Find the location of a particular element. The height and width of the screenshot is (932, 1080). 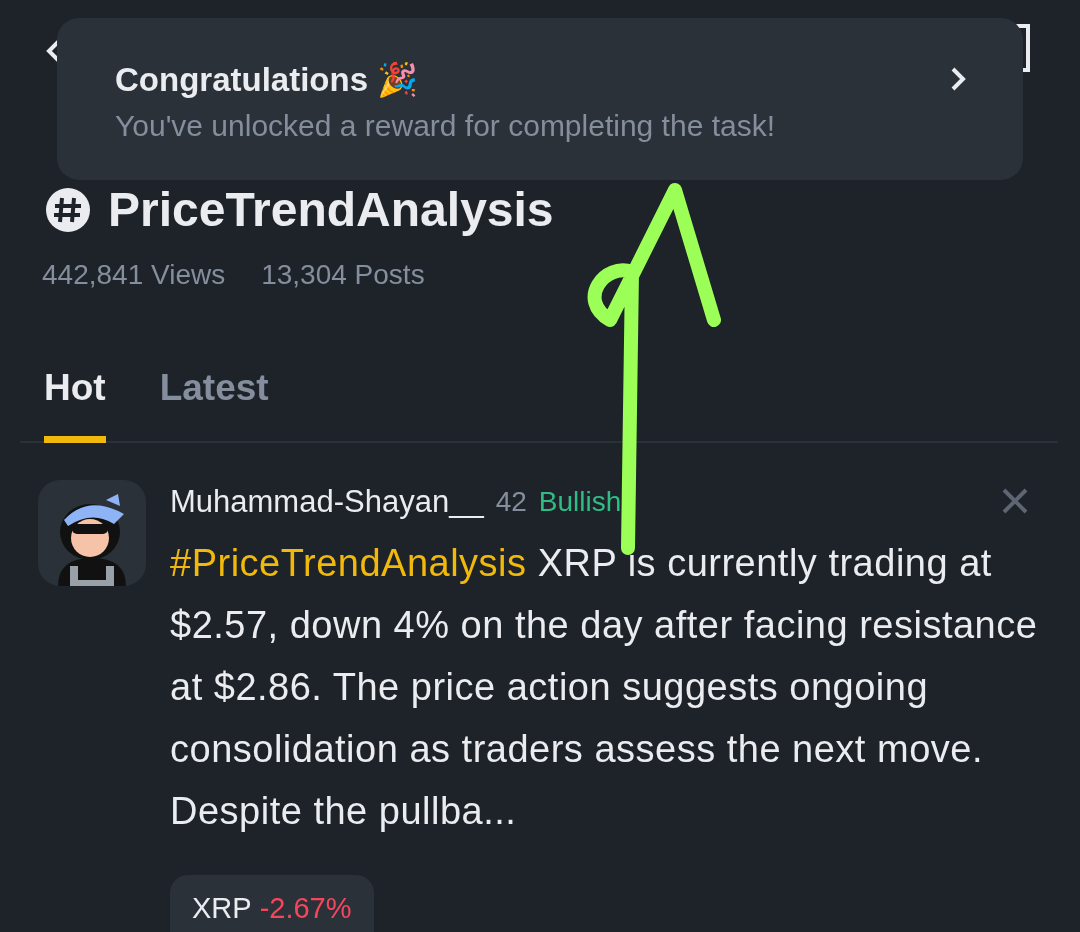

hashtag-icon is located at coordinates (68, 210).